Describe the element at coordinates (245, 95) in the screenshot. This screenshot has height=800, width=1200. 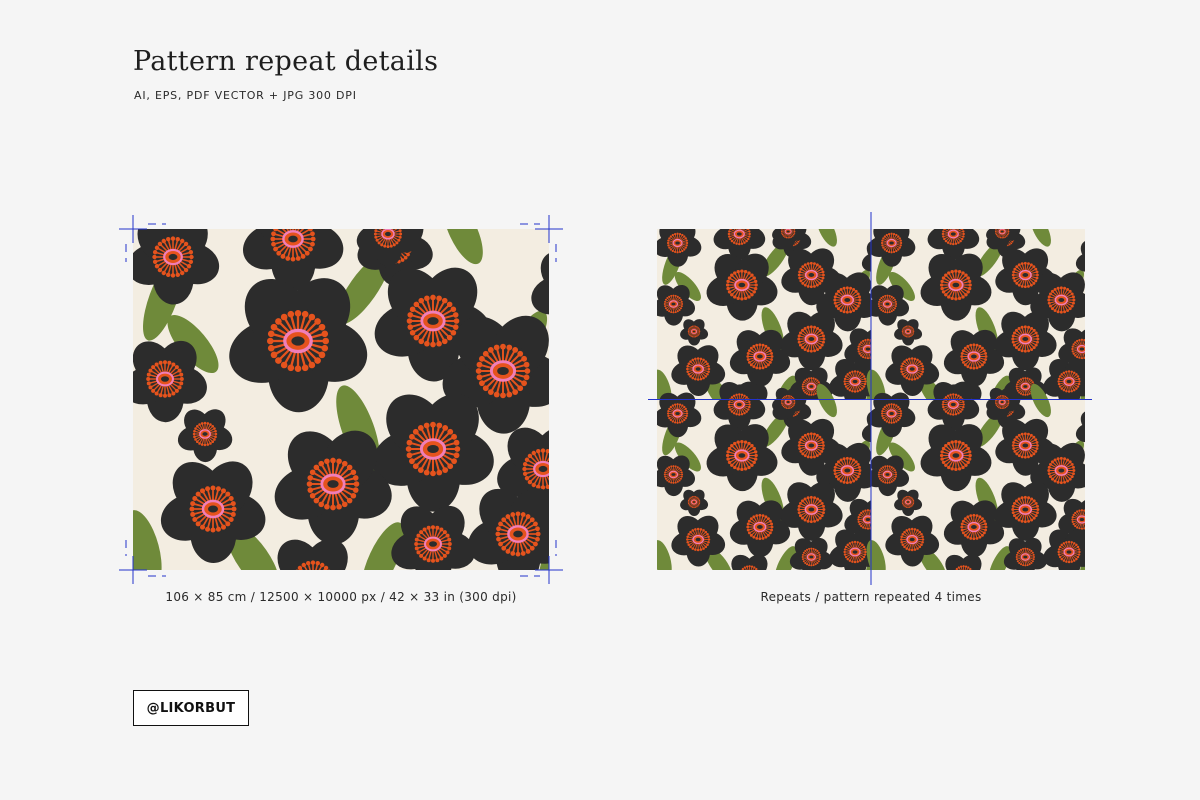
I see `formats-subtitle: AI, EPS, PDF VECTOR + JPG 300 DPI` at that location.